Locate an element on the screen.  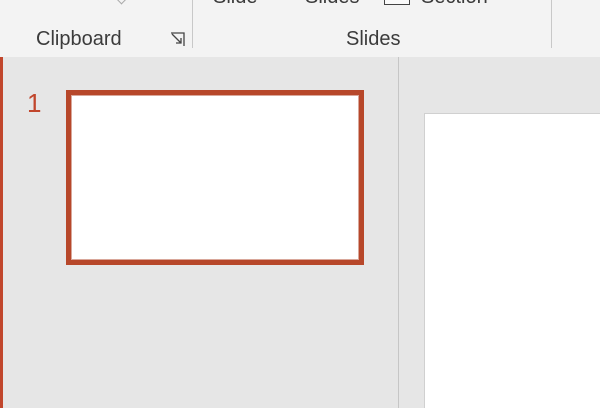
section-button-label: Section is located at coordinates (454, 4).